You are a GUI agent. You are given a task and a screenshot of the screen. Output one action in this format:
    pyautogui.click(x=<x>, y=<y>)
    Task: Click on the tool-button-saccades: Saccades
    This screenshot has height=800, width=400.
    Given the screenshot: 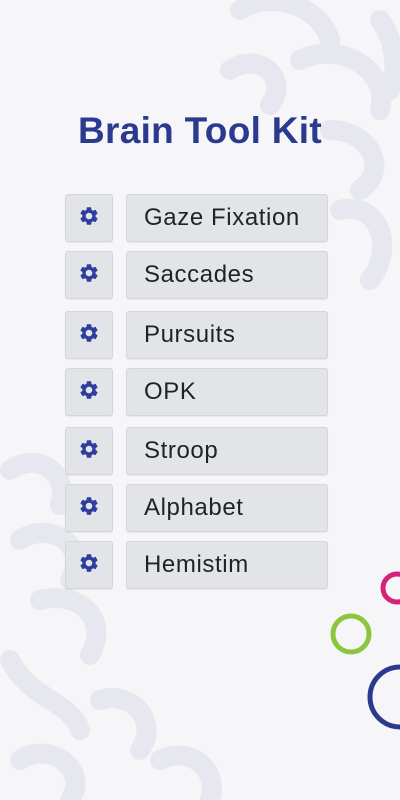 What is the action you would take?
    pyautogui.click(x=227, y=275)
    